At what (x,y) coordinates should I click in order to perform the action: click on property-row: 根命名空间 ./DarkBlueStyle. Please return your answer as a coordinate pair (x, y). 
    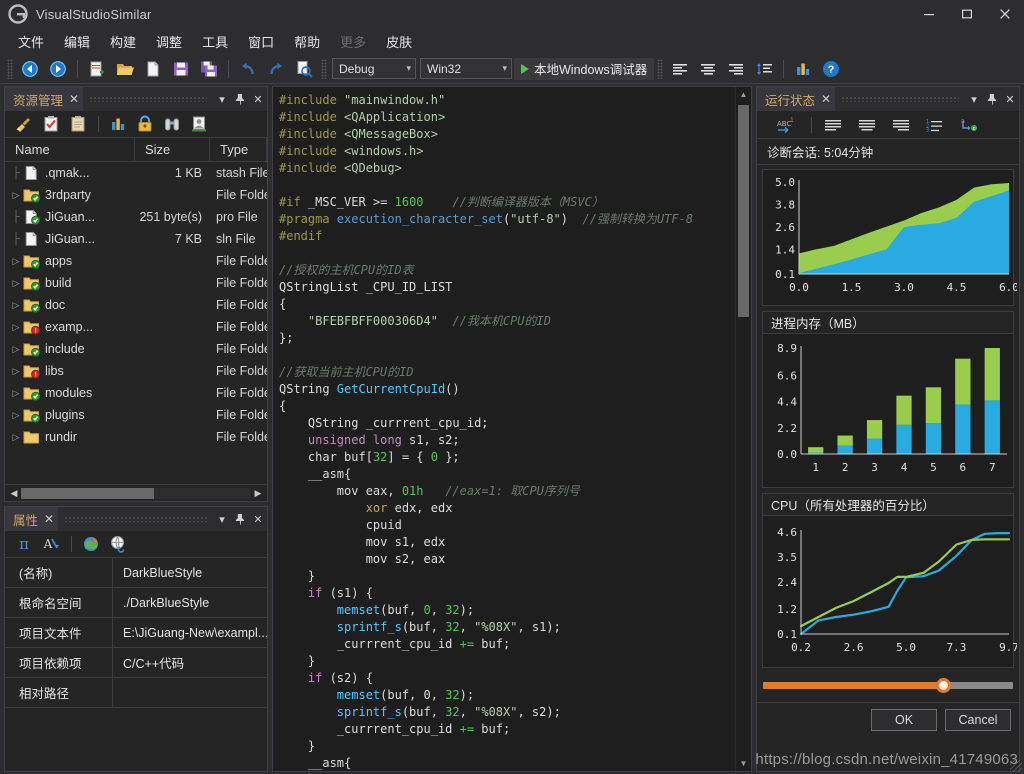
    Looking at the image, I should click on (136, 603).